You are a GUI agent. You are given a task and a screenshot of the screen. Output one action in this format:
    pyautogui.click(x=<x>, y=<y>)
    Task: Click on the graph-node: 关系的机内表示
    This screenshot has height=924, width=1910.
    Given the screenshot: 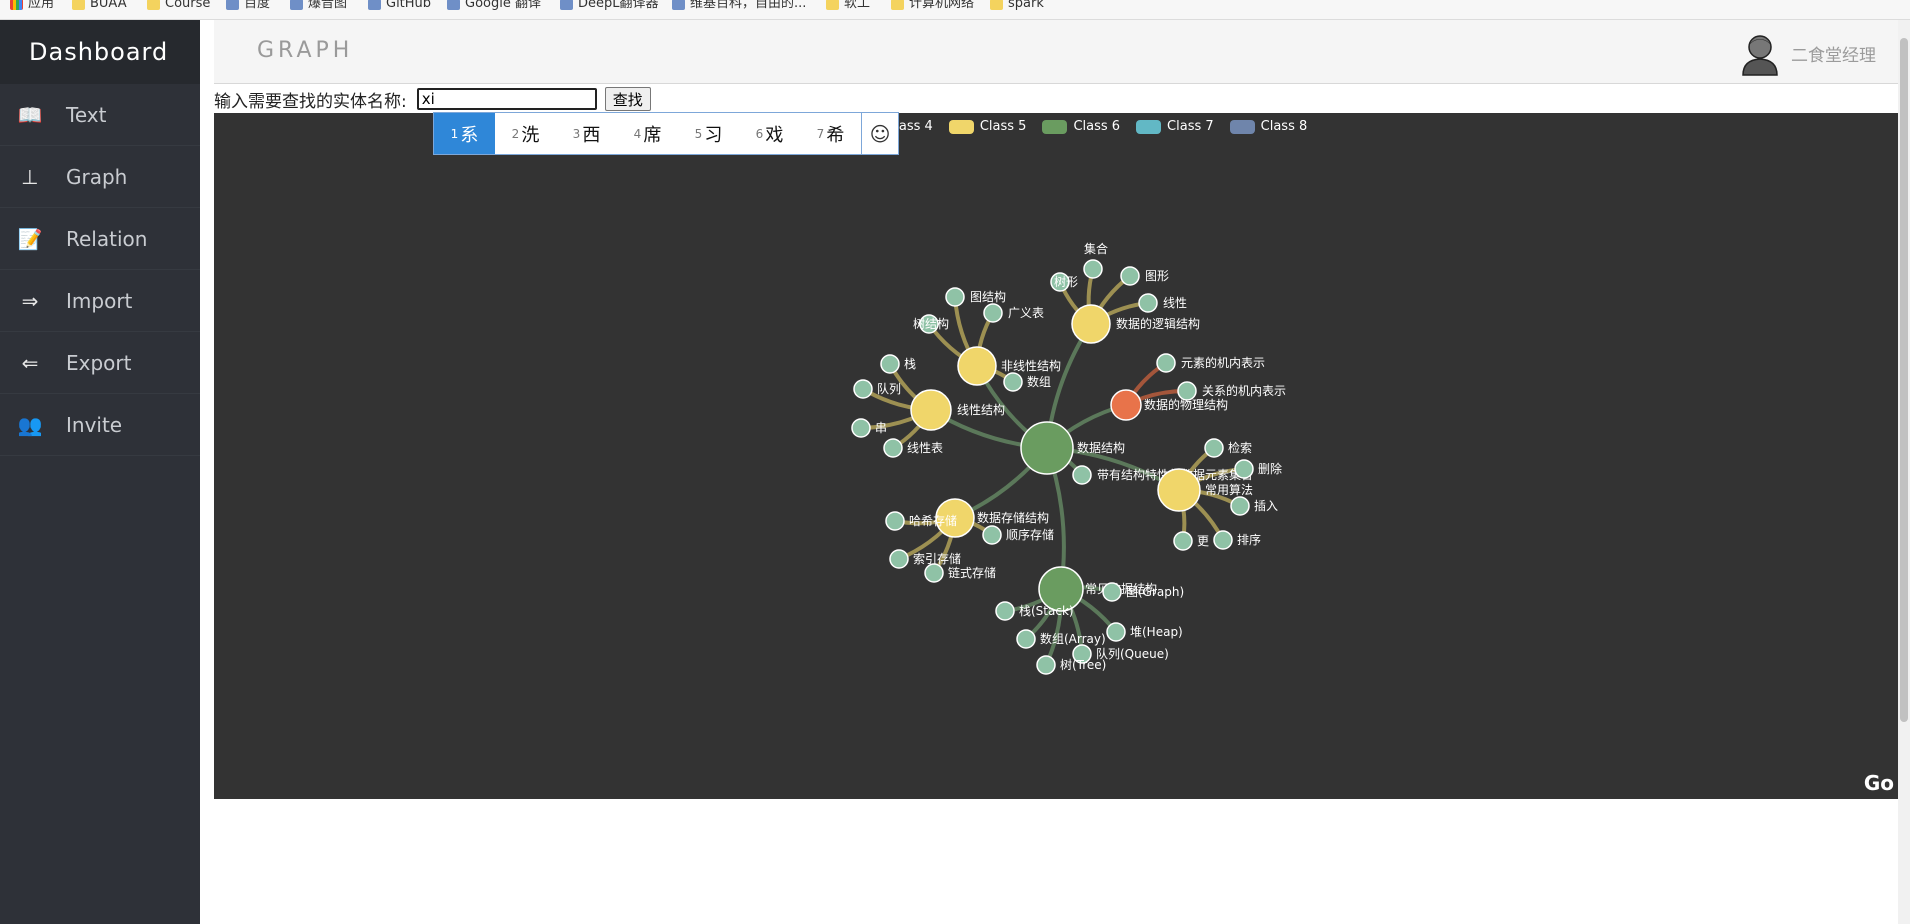 What is the action you would take?
    pyautogui.click(x=1231, y=391)
    